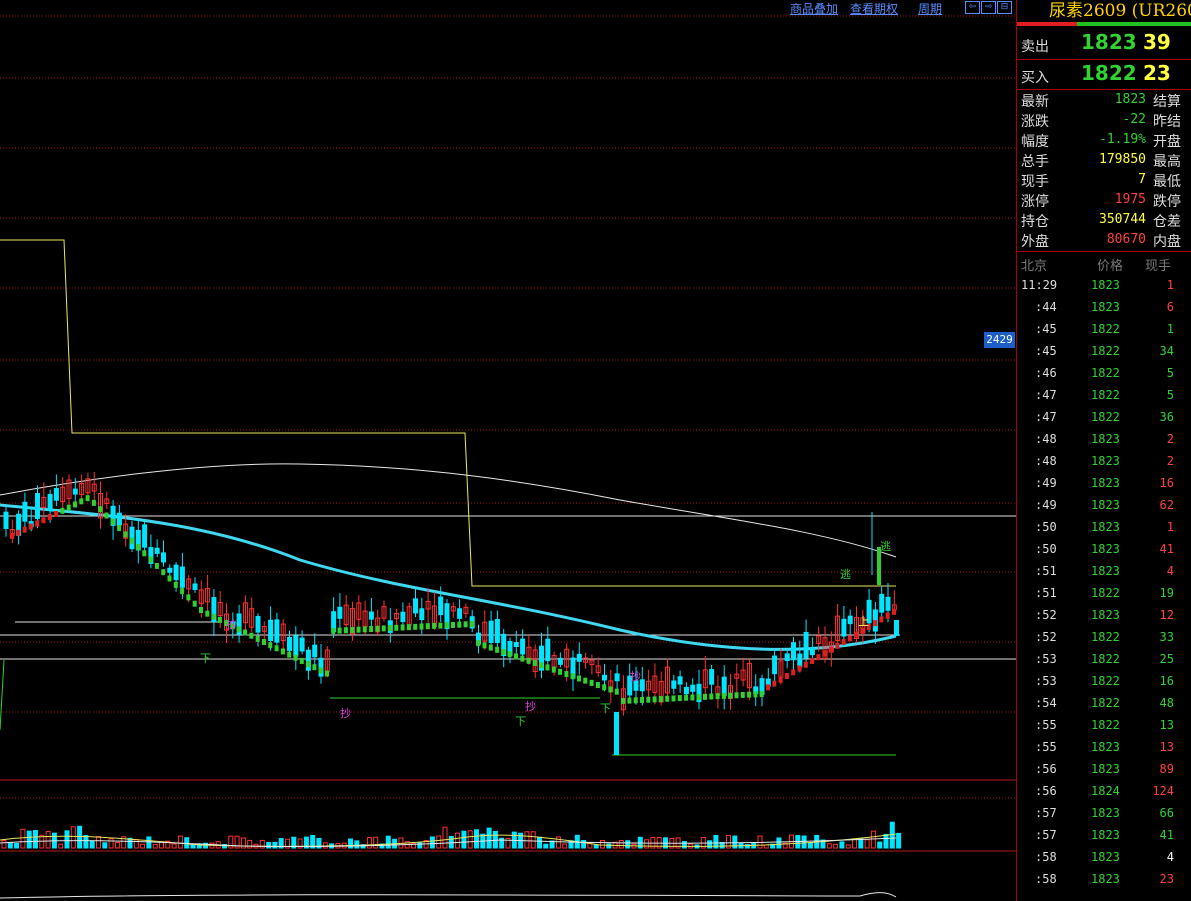 This screenshot has height=901, width=1191. What do you see at coordinates (1104, 24) in the screenshot?
I see `buy-sell-ratio-bar` at bounding box center [1104, 24].